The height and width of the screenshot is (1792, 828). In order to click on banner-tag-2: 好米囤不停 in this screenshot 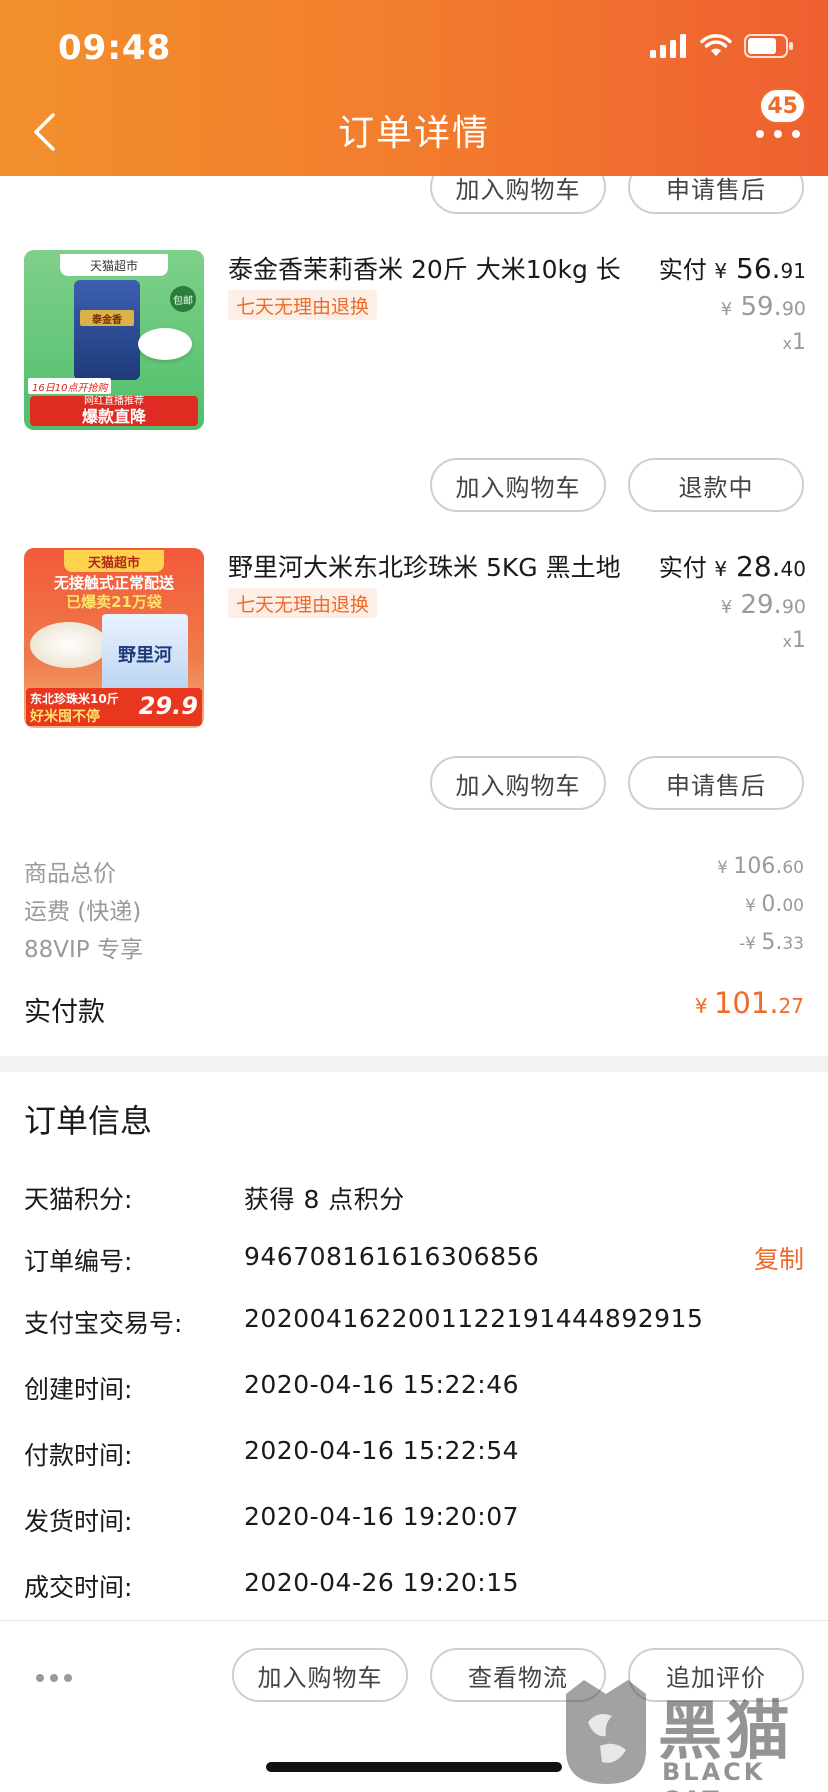, I will do `click(65, 717)`.